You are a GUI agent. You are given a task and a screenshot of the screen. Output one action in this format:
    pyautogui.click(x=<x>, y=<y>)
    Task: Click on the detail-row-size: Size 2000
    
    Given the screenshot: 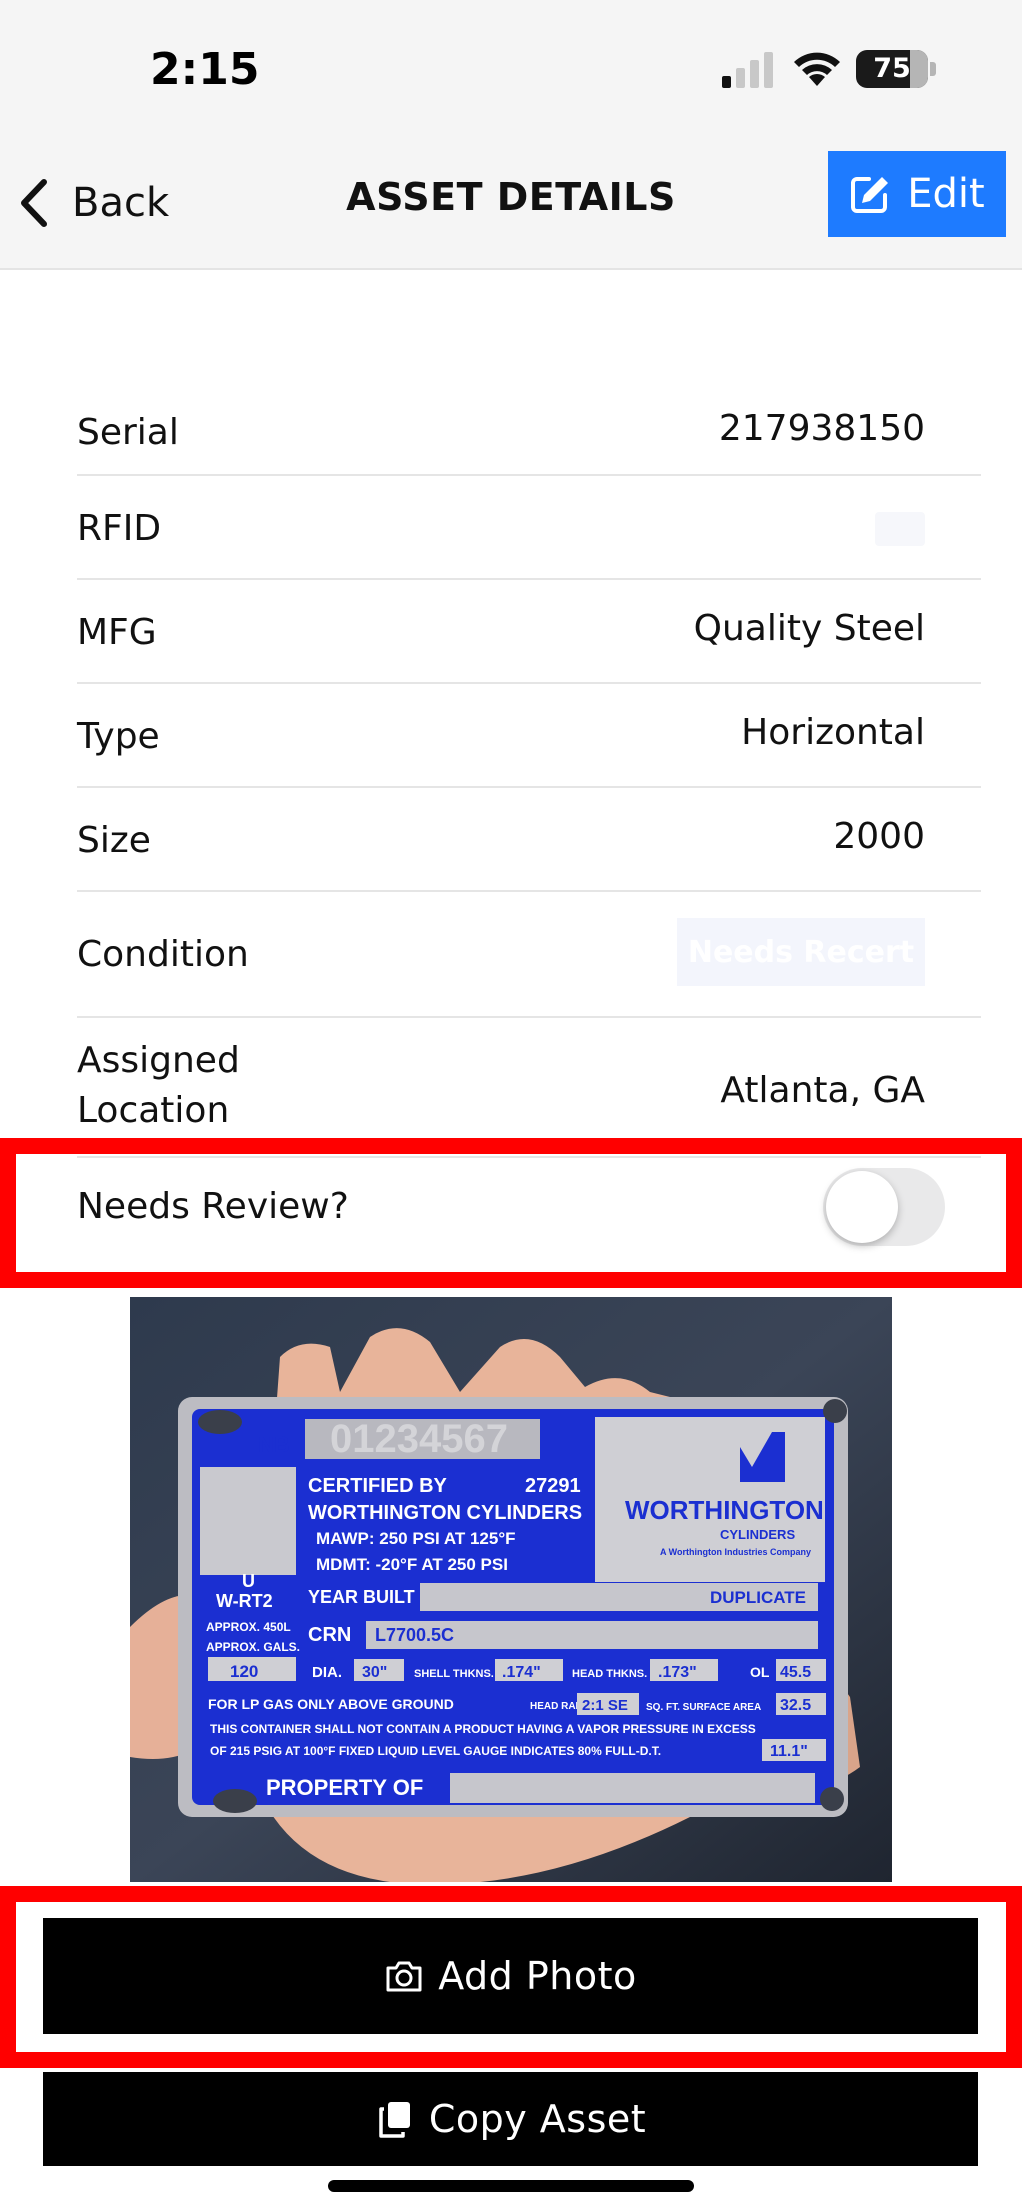 What is the action you would take?
    pyautogui.click(x=529, y=840)
    